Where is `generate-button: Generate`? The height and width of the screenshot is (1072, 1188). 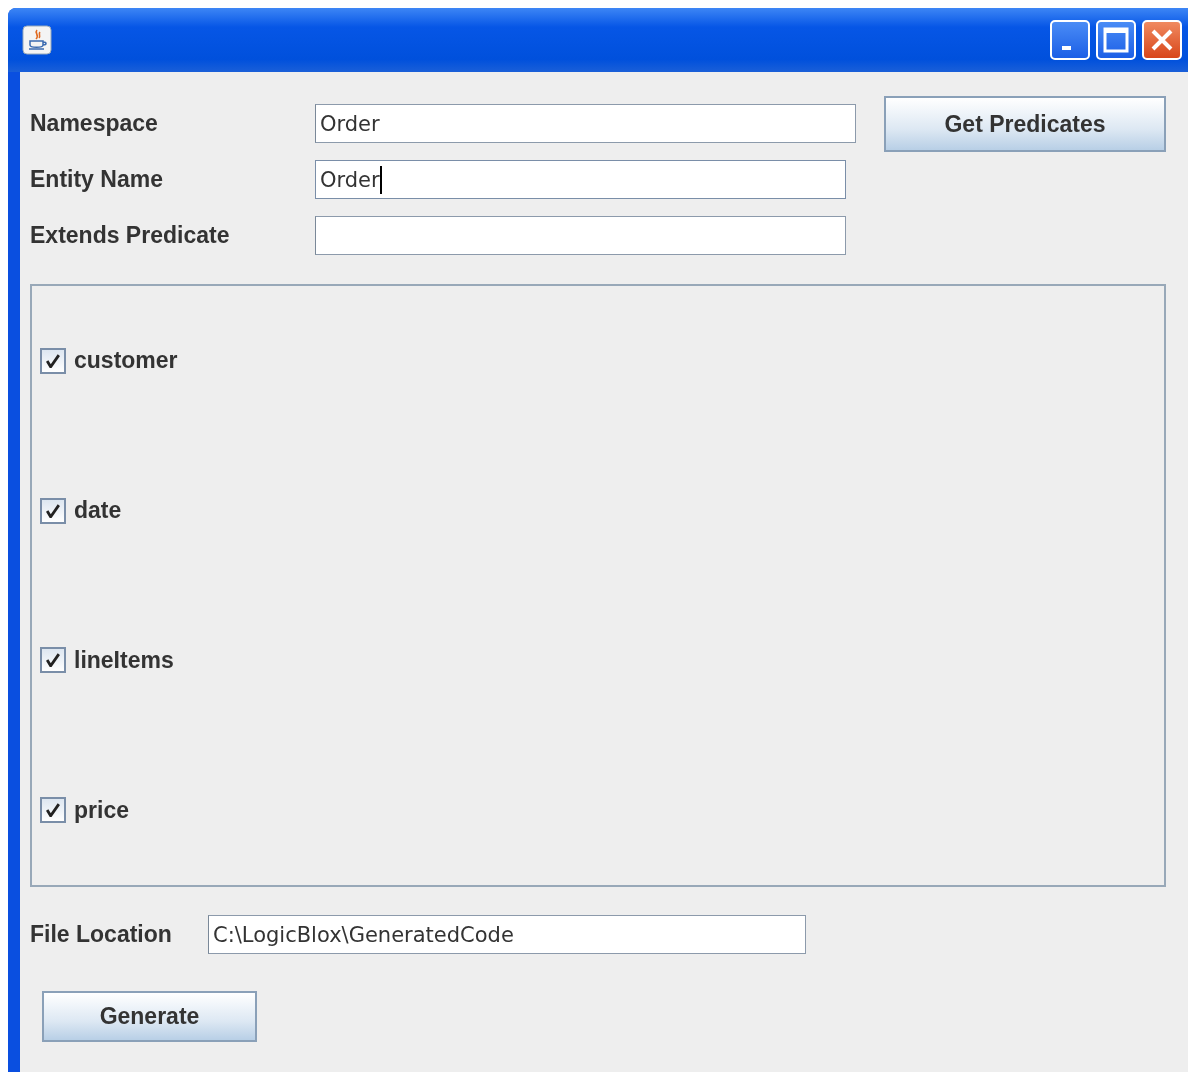
generate-button: Generate is located at coordinates (149, 1016).